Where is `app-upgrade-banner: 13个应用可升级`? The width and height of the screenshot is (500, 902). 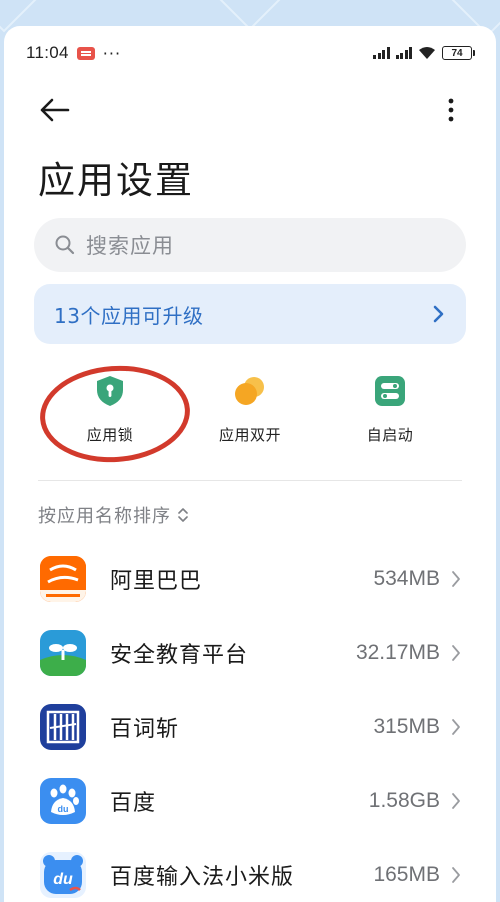
app-upgrade-banner: 13个应用可升级 is located at coordinates (250, 314).